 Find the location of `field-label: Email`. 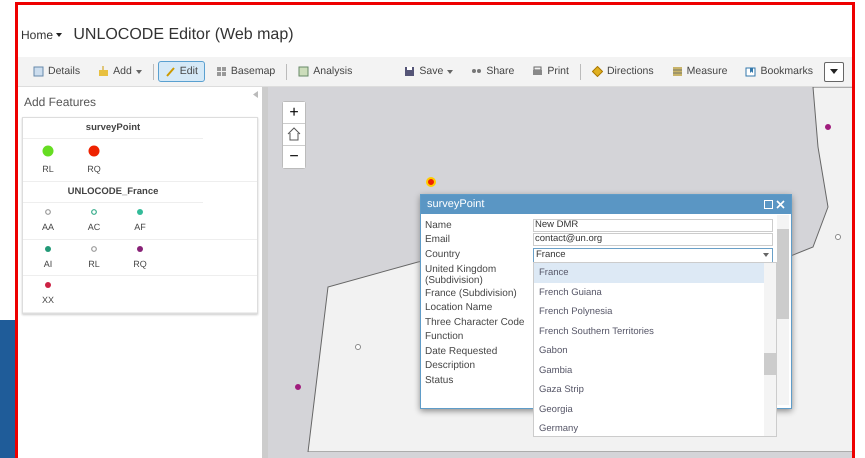

field-label: Email is located at coordinates (438, 239).